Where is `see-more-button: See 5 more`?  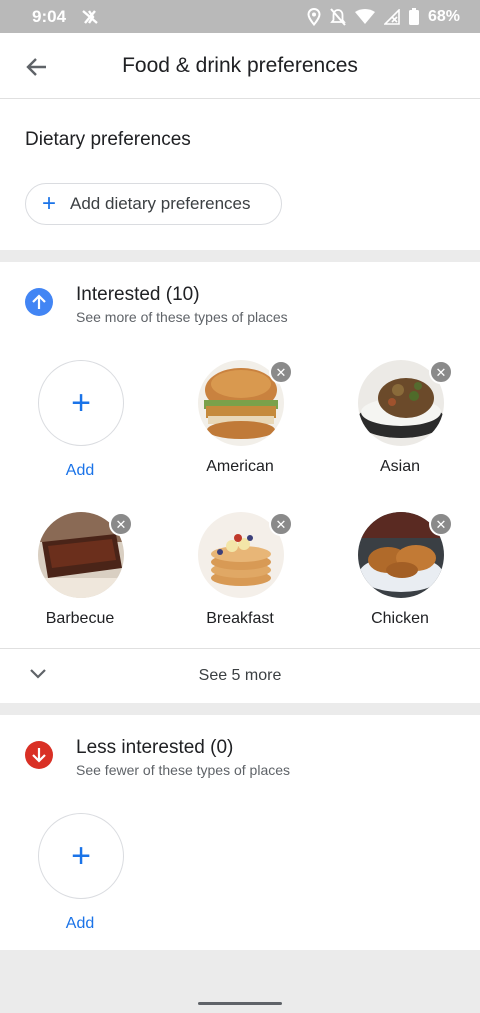 see-more-button: See 5 more is located at coordinates (240, 675).